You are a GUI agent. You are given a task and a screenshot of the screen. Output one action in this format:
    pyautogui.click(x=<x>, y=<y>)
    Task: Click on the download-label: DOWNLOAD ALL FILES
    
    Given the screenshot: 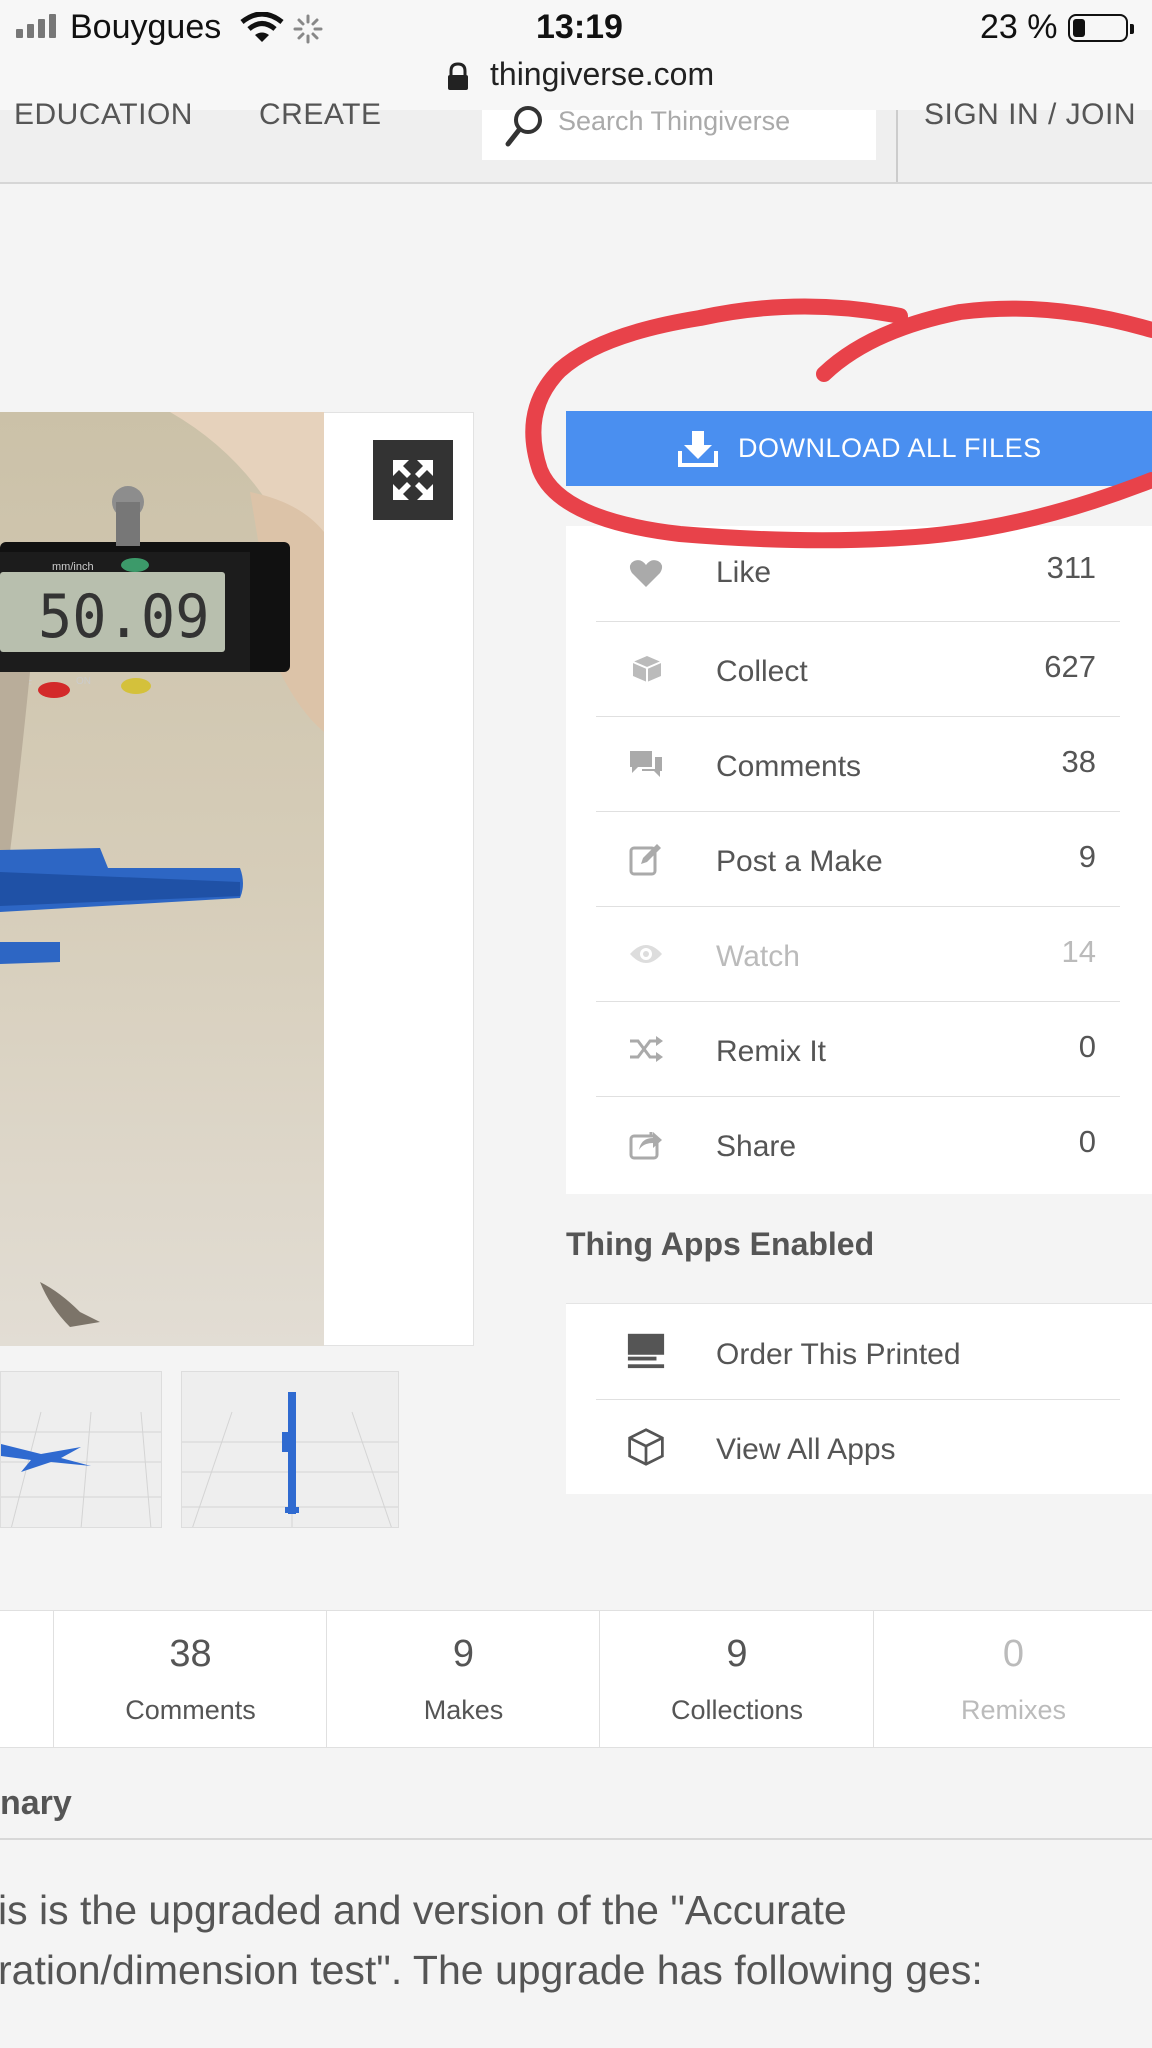 What is the action you would take?
    pyautogui.click(x=890, y=448)
    